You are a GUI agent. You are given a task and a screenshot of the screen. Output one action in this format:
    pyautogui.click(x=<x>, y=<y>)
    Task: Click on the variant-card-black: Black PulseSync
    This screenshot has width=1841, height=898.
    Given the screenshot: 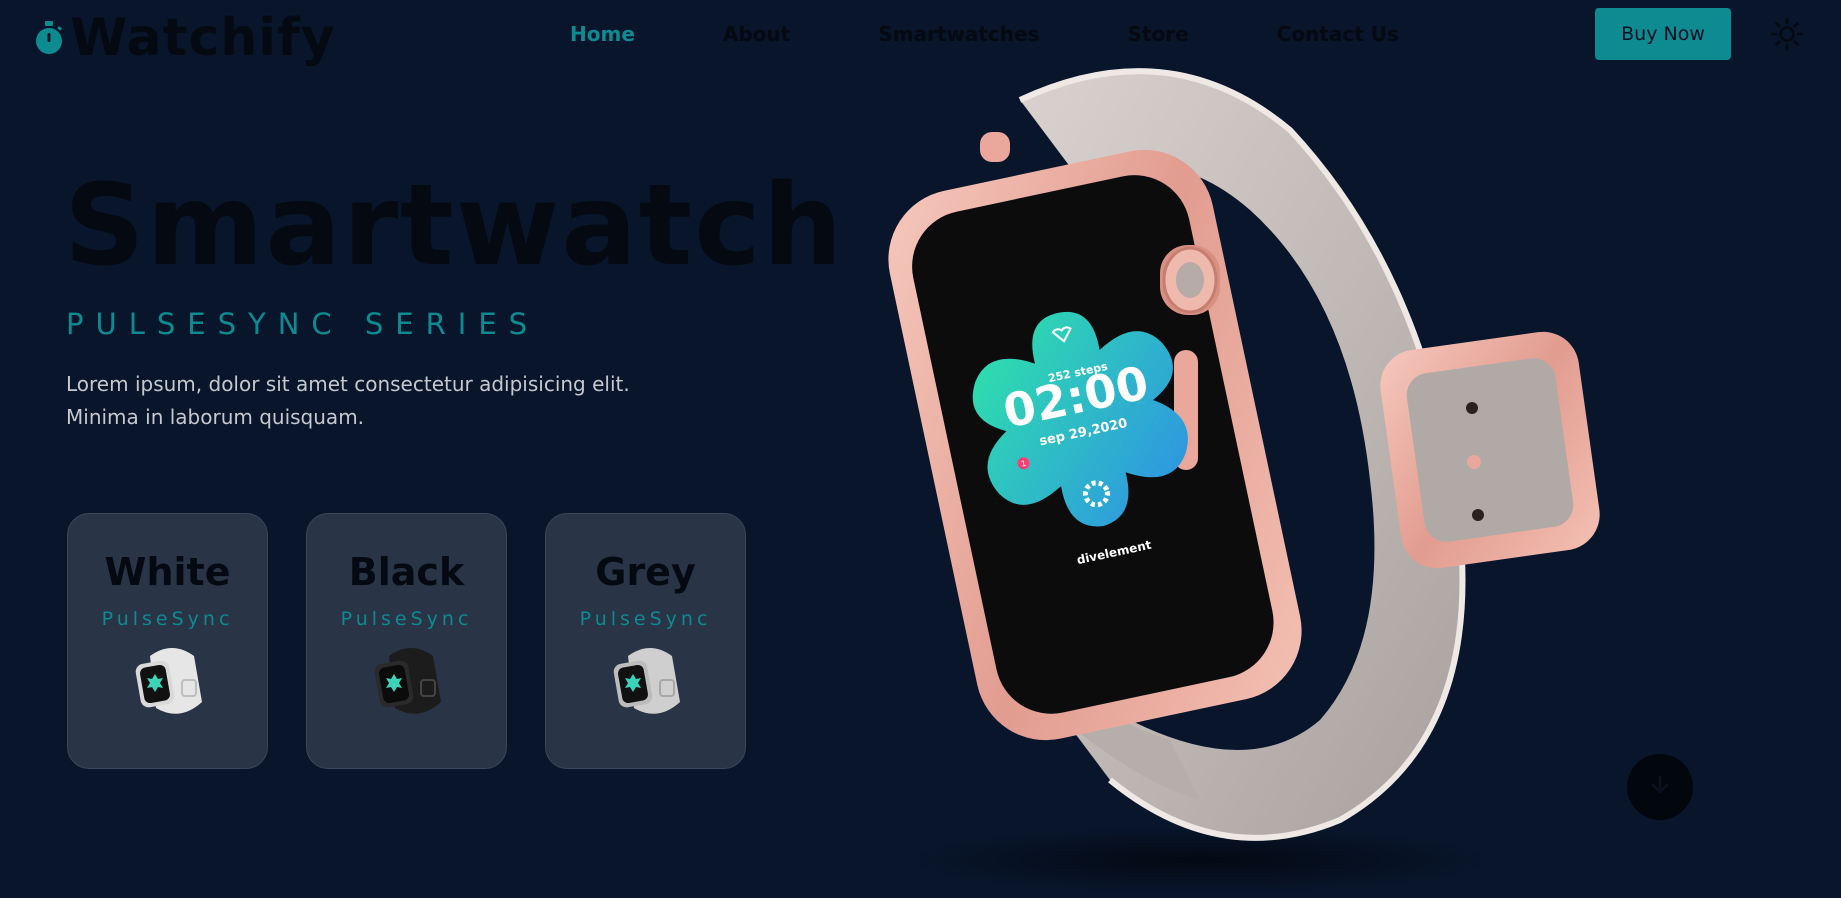 What is the action you would take?
    pyautogui.click(x=406, y=641)
    